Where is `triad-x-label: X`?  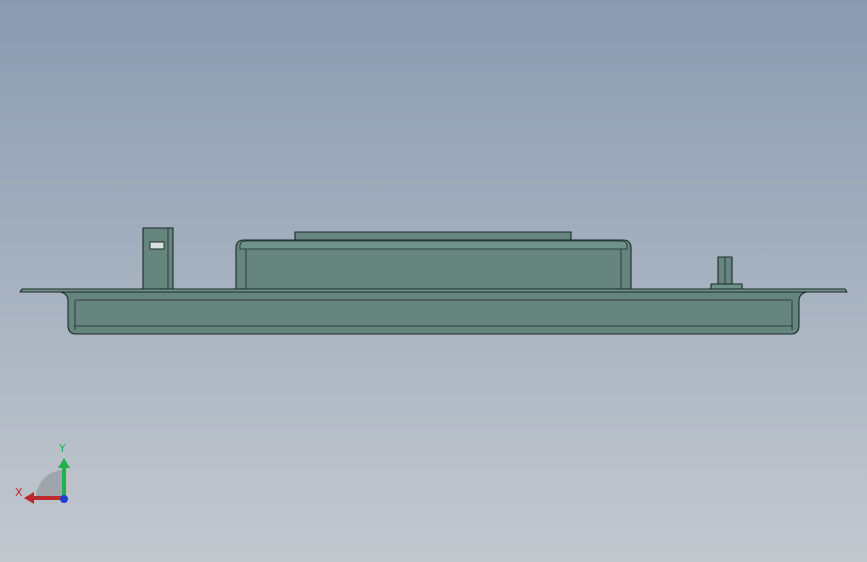
triad-x-label: X is located at coordinates (19, 492).